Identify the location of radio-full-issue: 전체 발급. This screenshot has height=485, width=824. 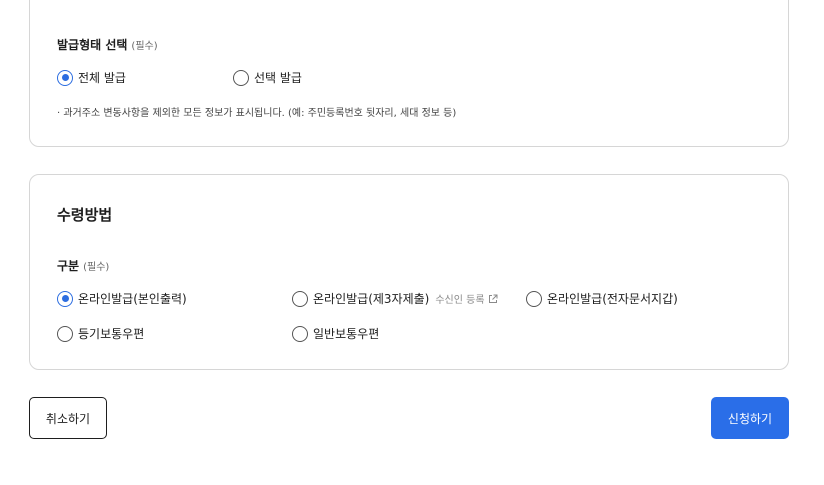
(91, 77).